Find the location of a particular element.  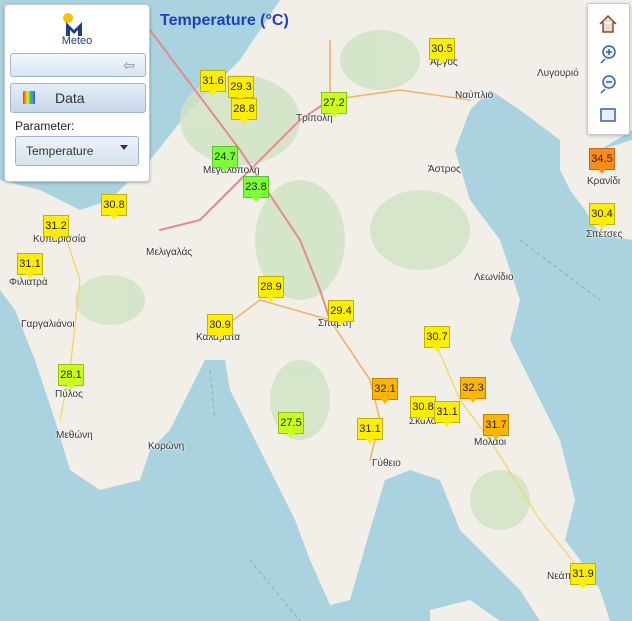

place-label: Τρίπολη is located at coordinates (314, 118).